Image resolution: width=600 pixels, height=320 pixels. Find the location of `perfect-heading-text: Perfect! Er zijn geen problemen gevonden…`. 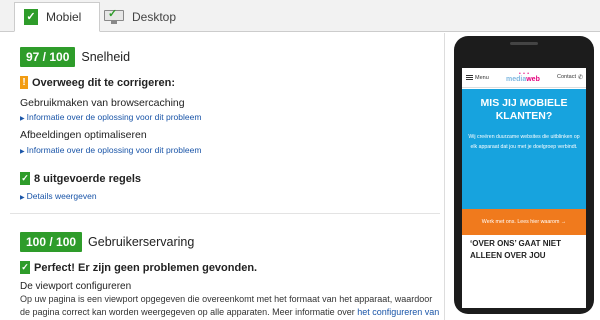

perfect-heading-text: Perfect! Er zijn geen problemen gevonden… is located at coordinates (146, 267).